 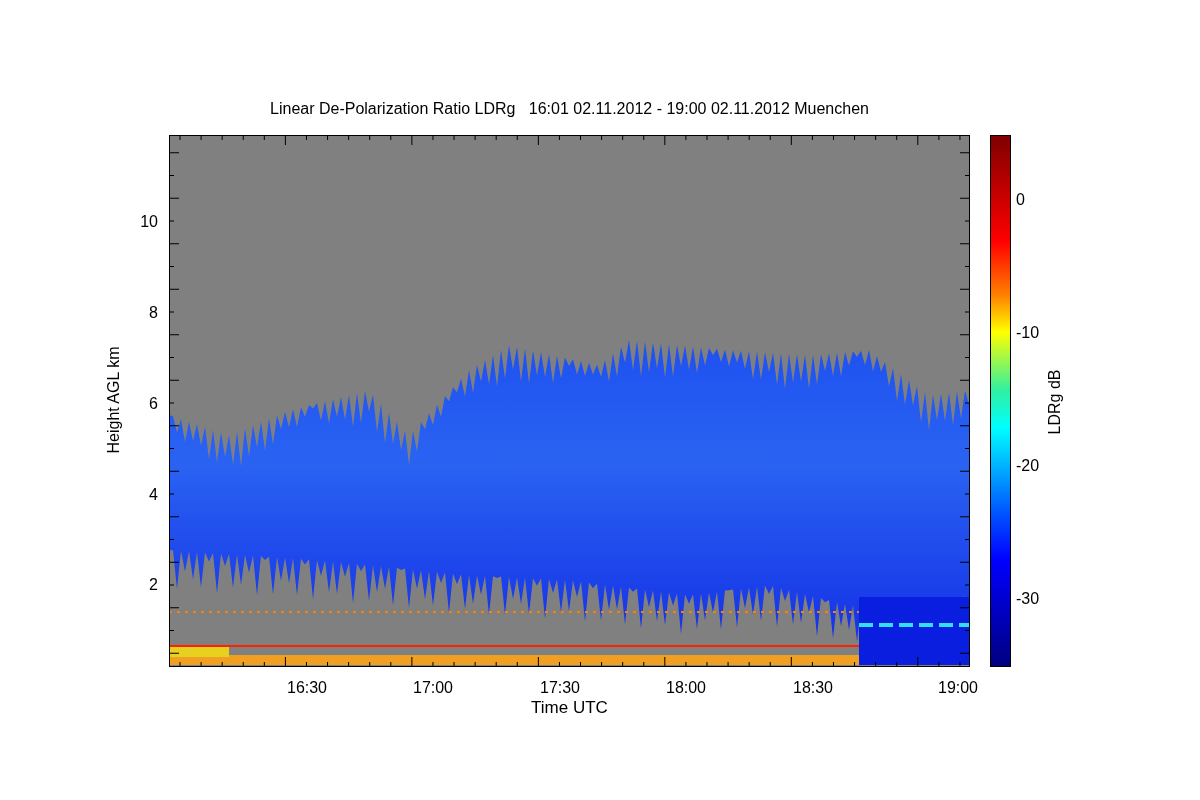 I want to click on x-tick-label: 16:30, so click(x=307, y=688).